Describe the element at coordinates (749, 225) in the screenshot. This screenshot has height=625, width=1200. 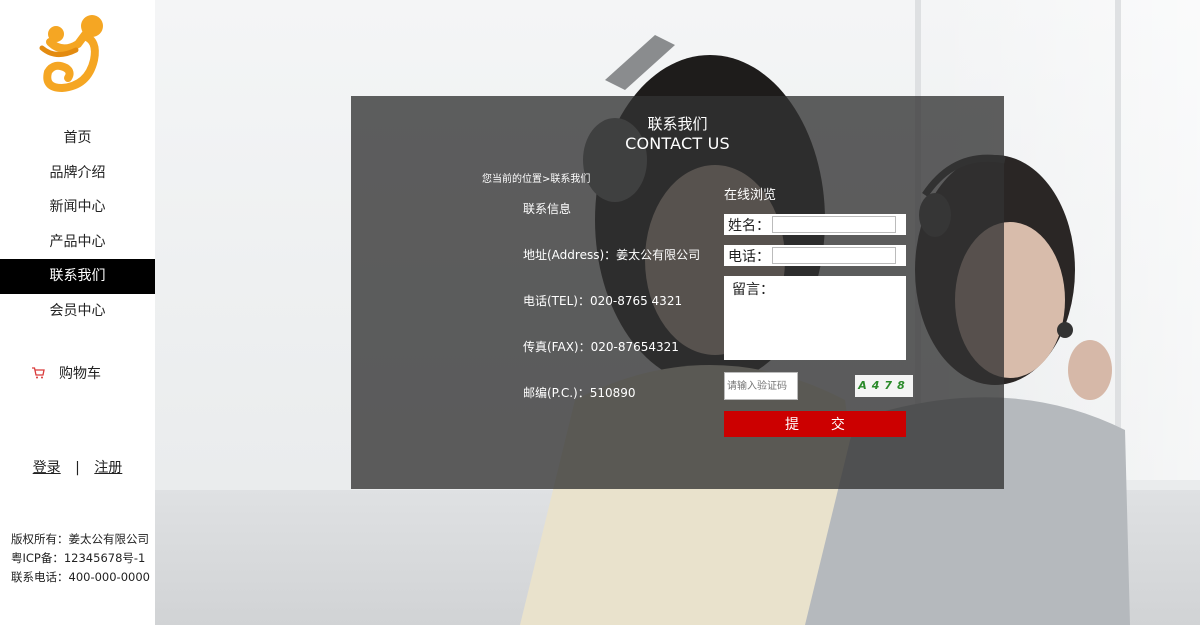
I see `name-label: 姓名：` at that location.